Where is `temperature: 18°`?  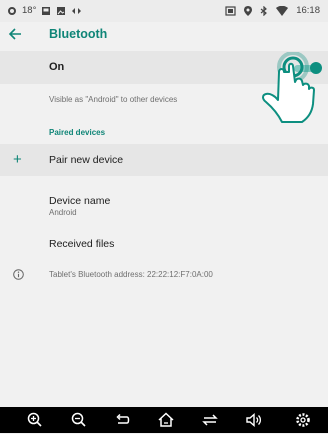
temperature: 18° is located at coordinates (29, 10).